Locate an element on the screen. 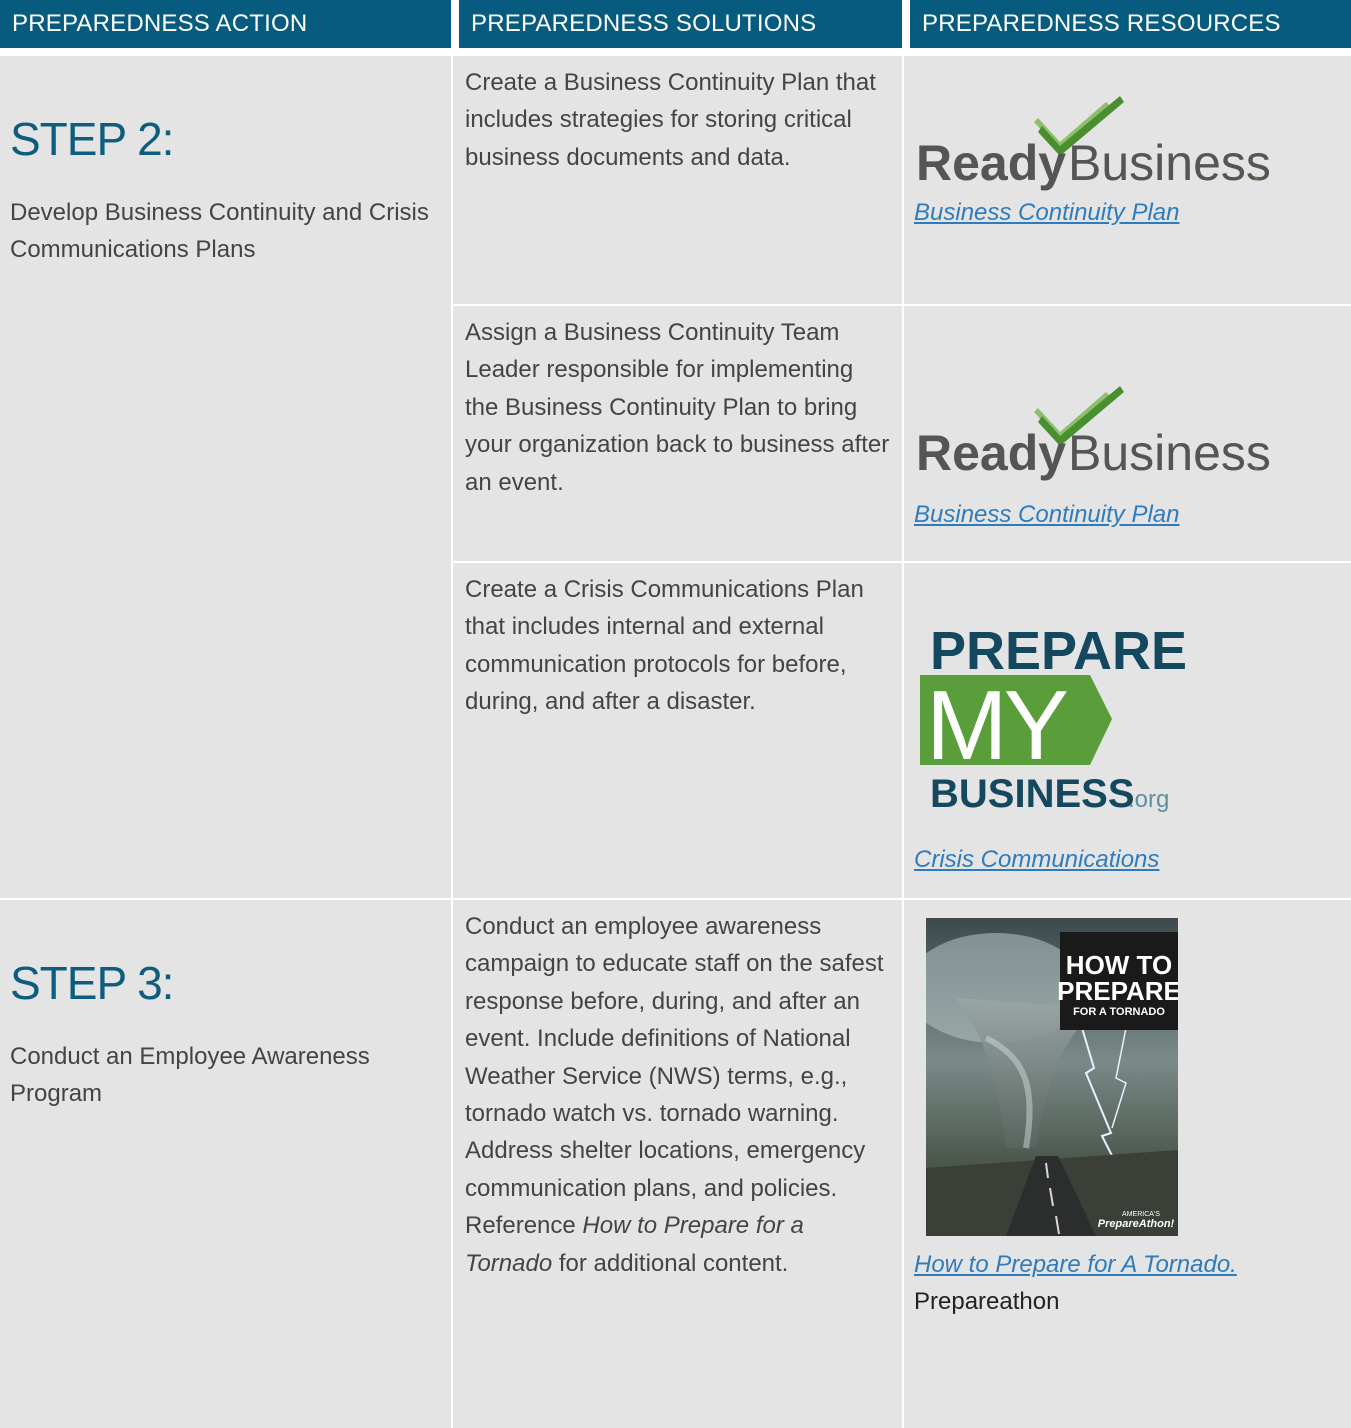  header-solutions: PREPAREDNESS SOLUTIONS is located at coordinates (680, 24).